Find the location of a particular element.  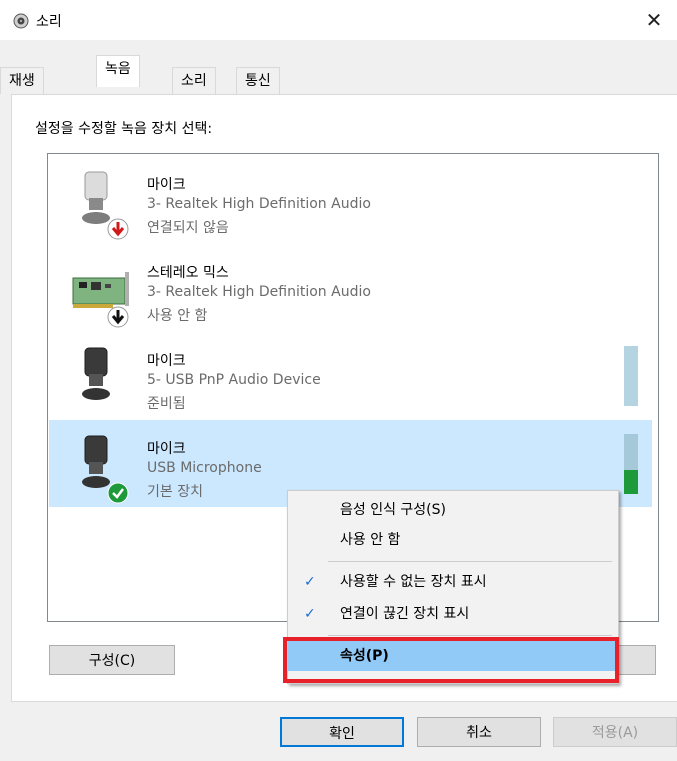

menu-item-label: 연결이 끊긴 장치 표시 is located at coordinates (405, 614).